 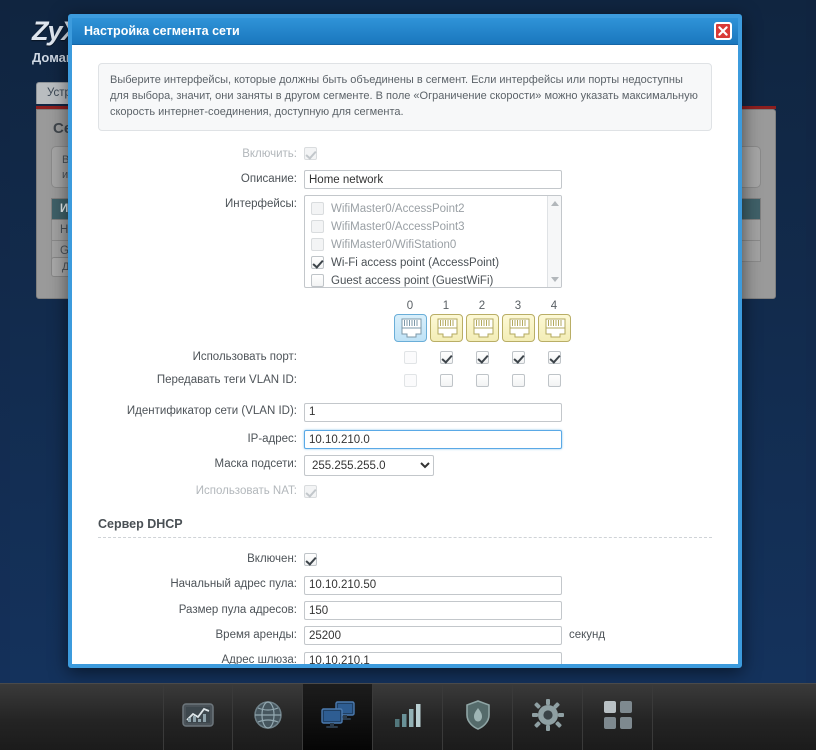 I want to click on firewall-shield-icon, so click(x=478, y=717).